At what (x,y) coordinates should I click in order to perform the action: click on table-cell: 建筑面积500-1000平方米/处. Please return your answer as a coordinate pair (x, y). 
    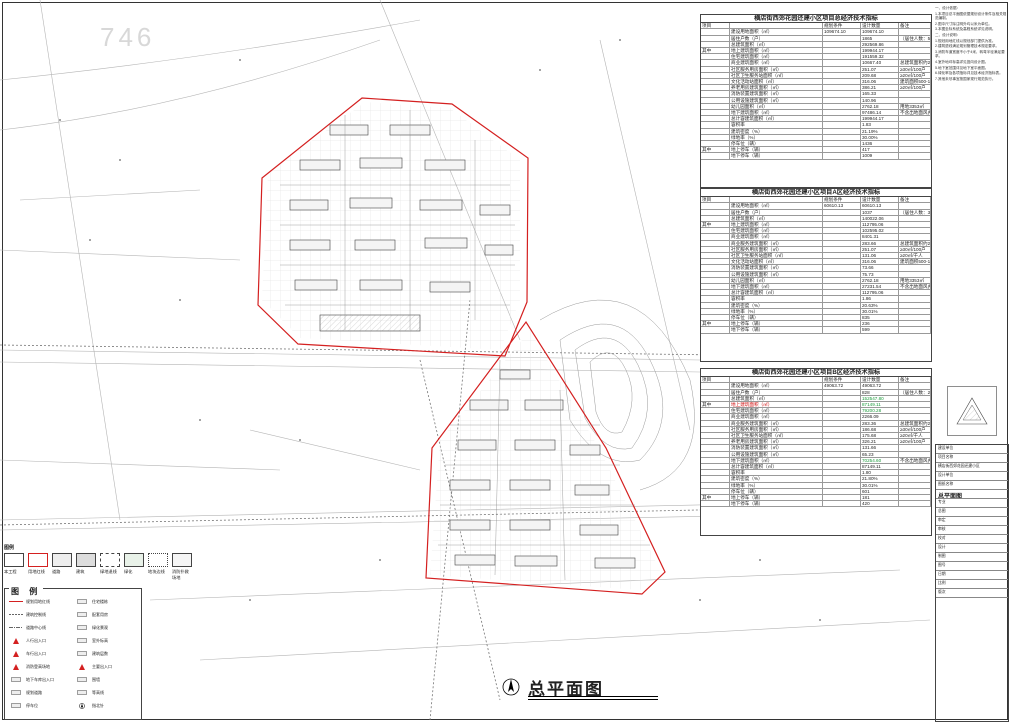
    Looking at the image, I should click on (915, 262).